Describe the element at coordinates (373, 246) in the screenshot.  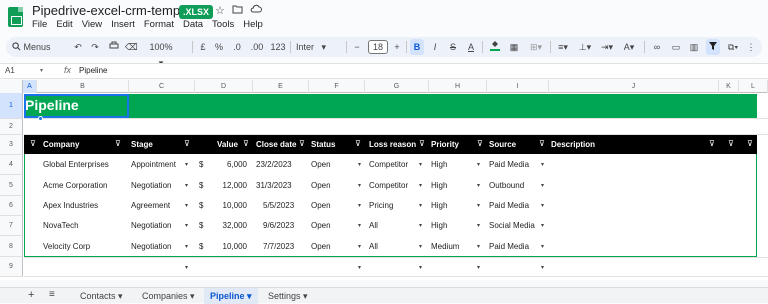
I see `cell-loss-reason: All` at that location.